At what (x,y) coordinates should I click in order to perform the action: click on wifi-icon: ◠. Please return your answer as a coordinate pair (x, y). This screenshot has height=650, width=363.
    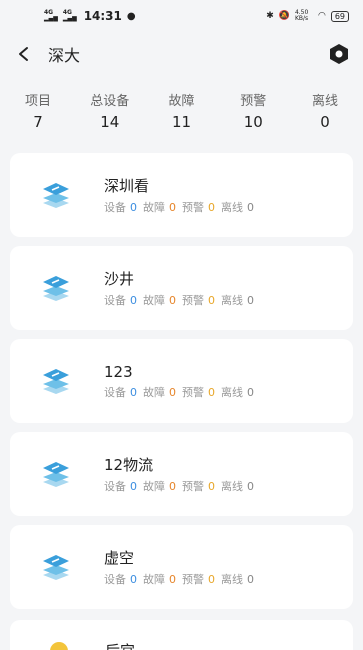
    Looking at the image, I should click on (321, 16).